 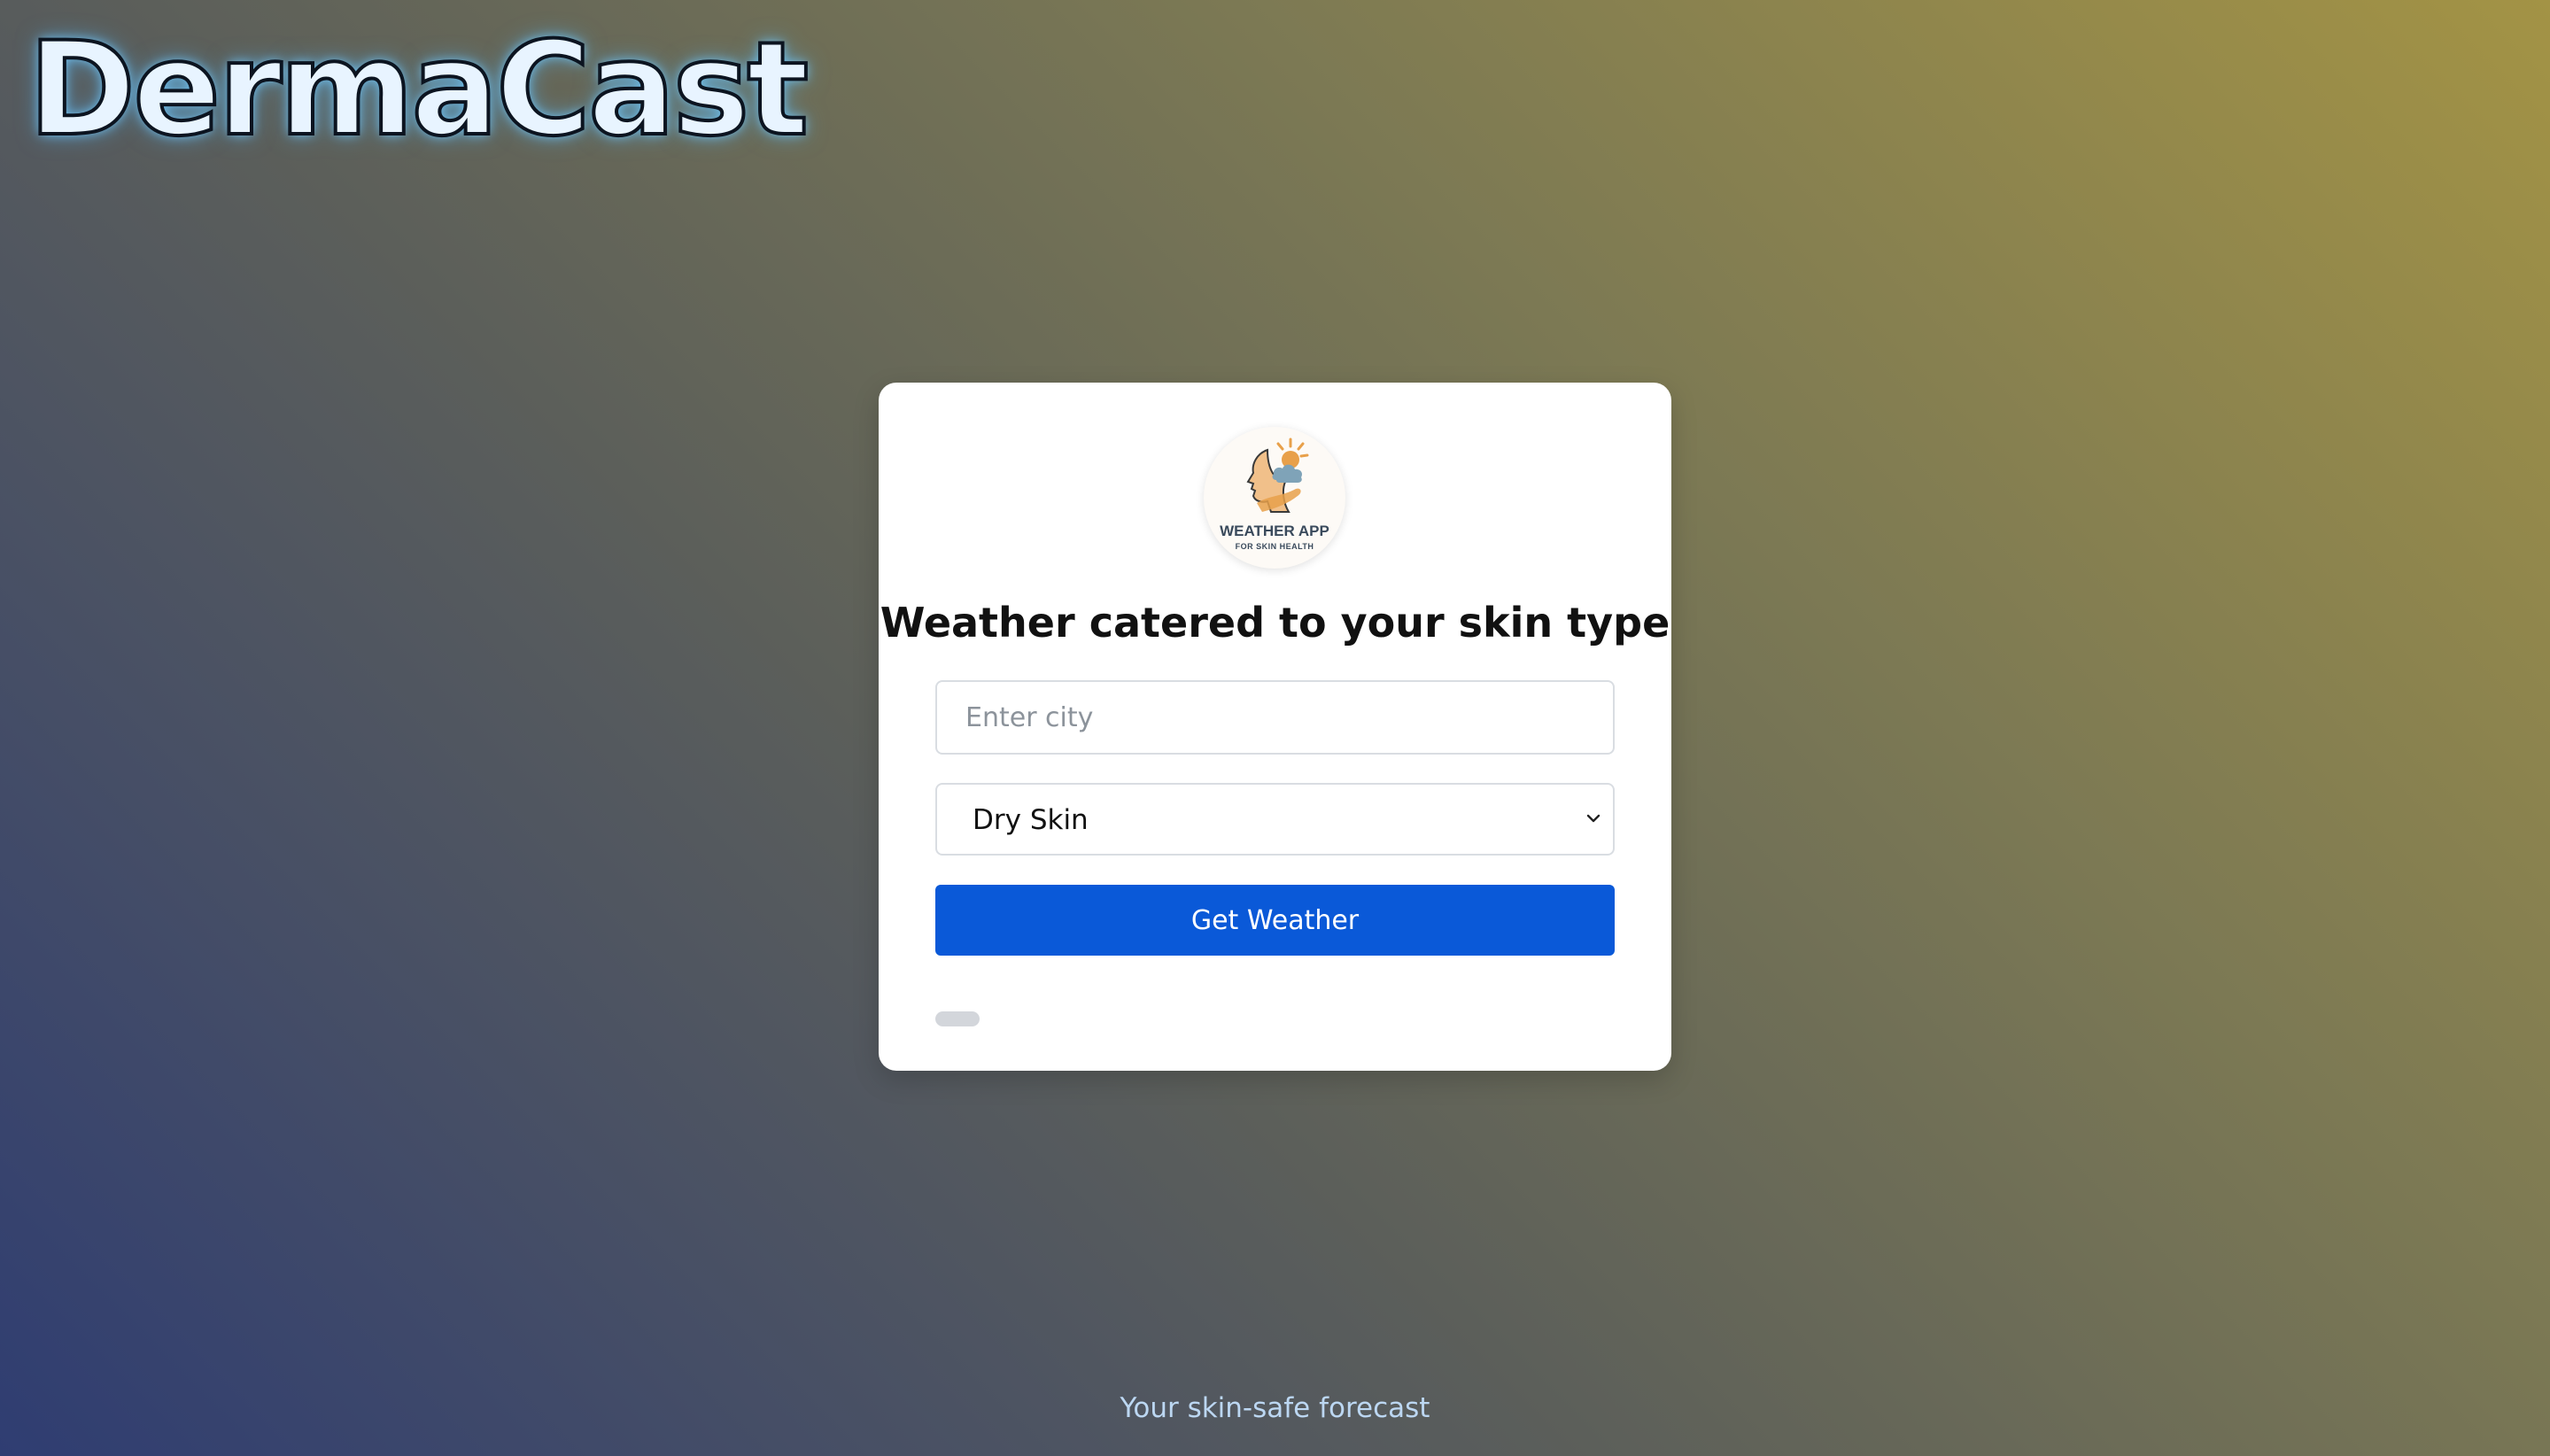 What do you see at coordinates (1275, 921) in the screenshot?
I see `get-weather-button: Get Weather` at bounding box center [1275, 921].